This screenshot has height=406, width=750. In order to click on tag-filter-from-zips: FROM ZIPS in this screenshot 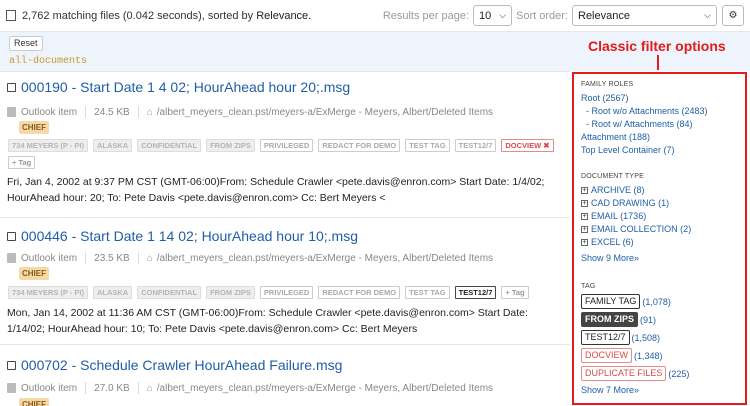, I will do `click(609, 319)`.